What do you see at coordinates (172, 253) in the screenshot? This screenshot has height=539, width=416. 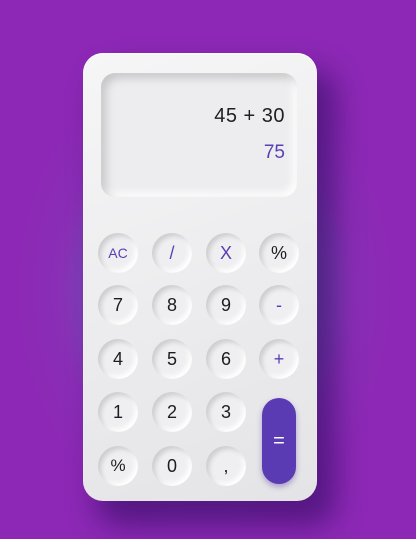 I see `divide-button: /` at bounding box center [172, 253].